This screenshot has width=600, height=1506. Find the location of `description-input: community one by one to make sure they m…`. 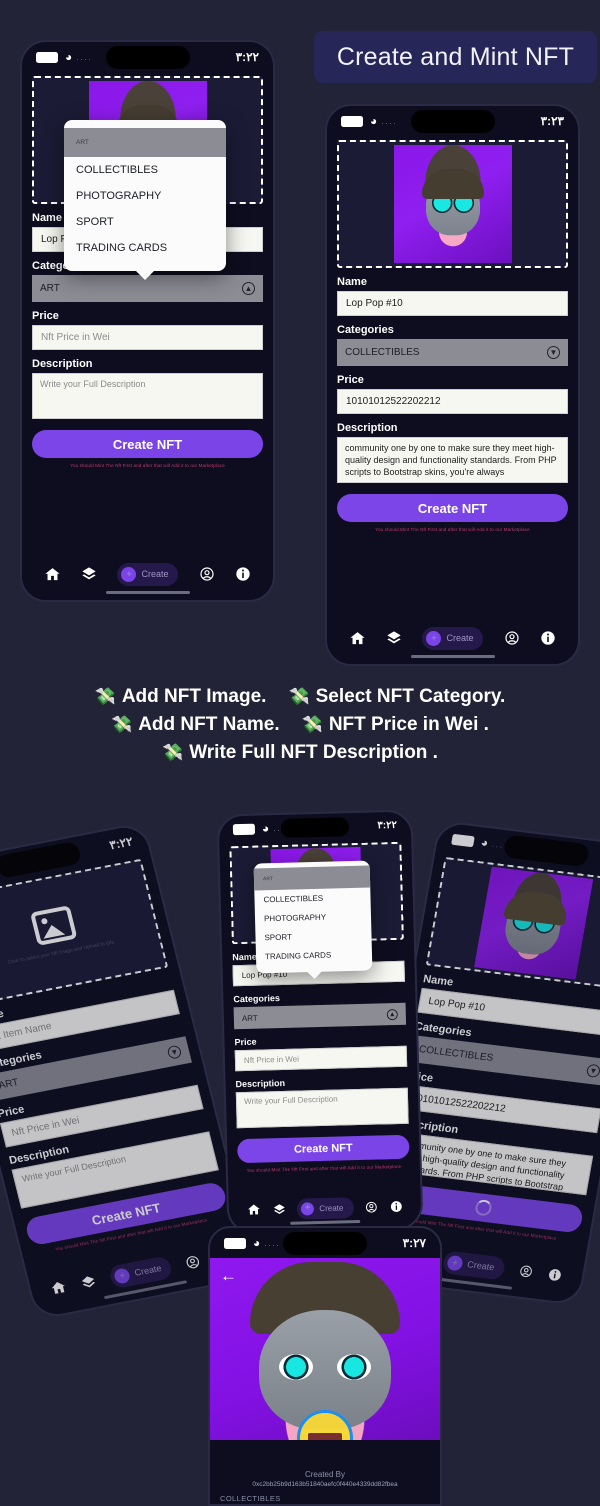

description-input: community one by one to make sure they m… is located at coordinates (452, 460).